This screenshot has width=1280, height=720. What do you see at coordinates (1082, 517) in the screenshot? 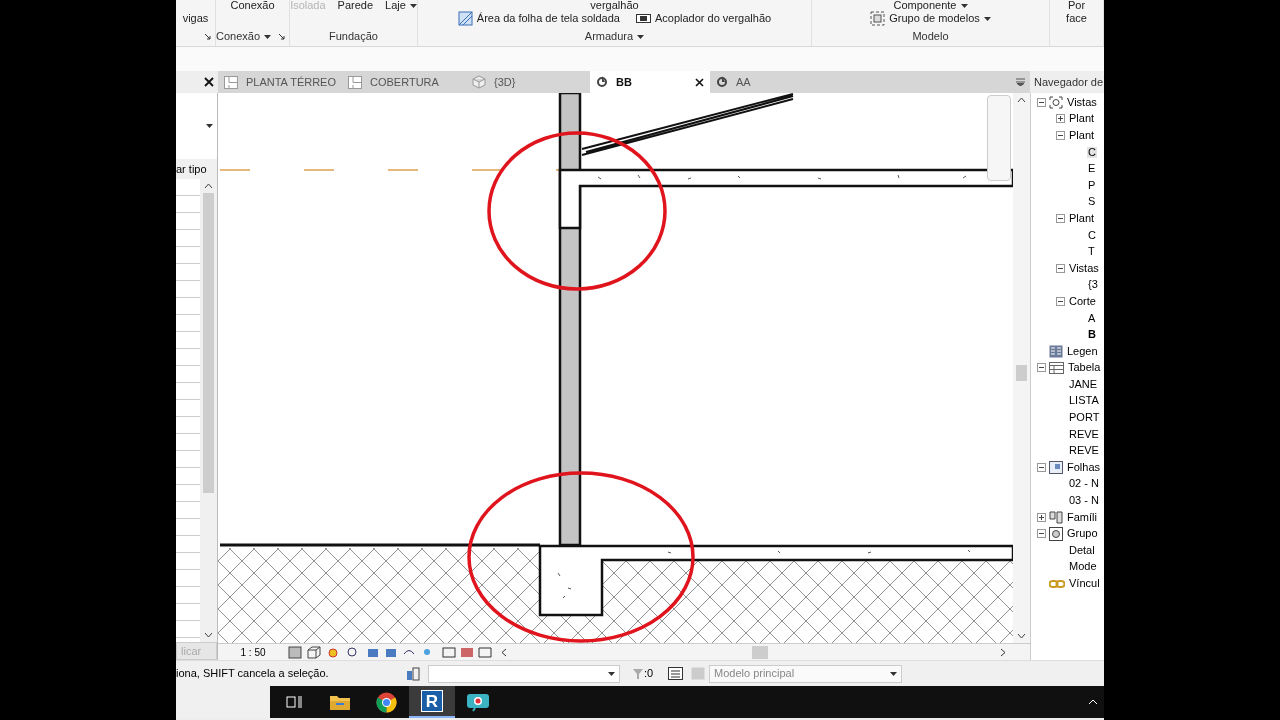
I see `browser-item: Famíli` at bounding box center [1082, 517].